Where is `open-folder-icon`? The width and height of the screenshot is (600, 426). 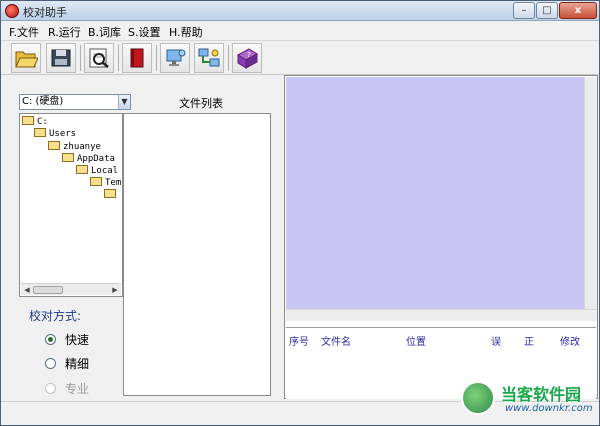
open-folder-icon is located at coordinates (26, 59).